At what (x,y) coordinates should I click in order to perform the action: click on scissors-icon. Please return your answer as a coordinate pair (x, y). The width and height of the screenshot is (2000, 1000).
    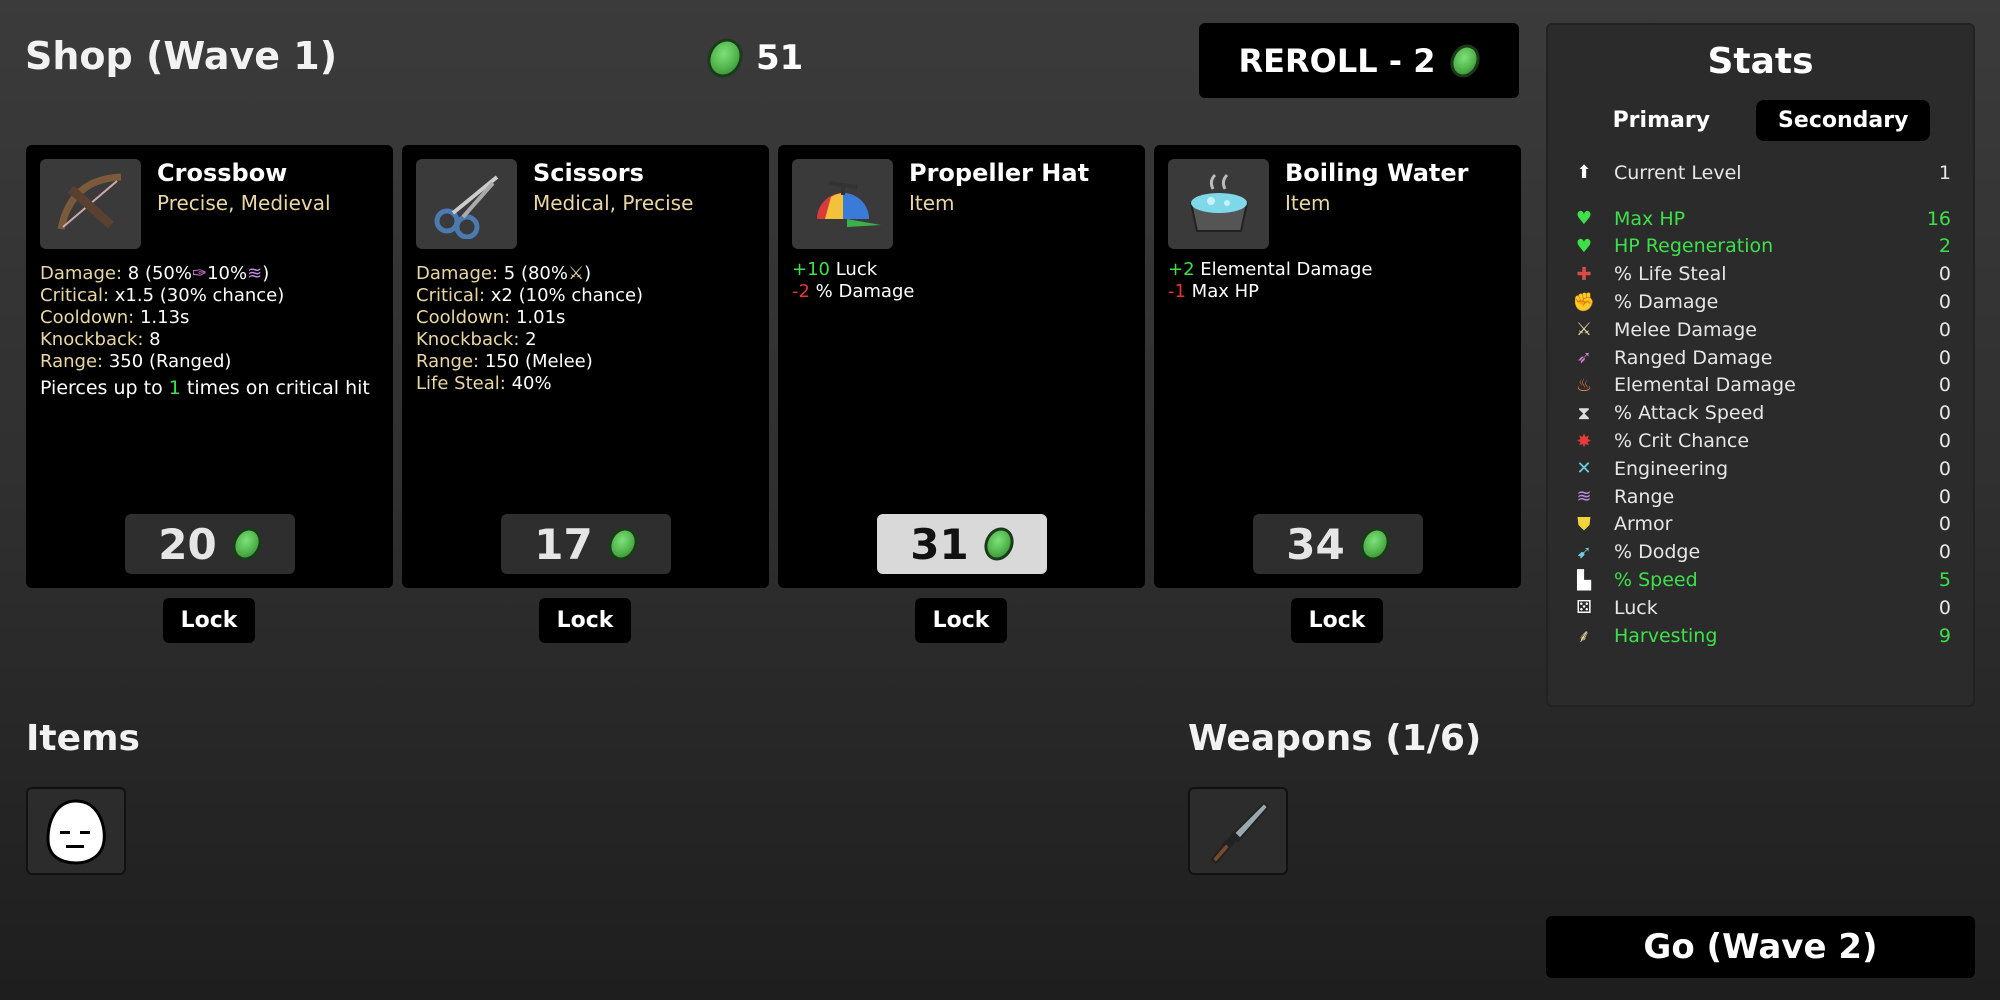
    Looking at the image, I should click on (466, 204).